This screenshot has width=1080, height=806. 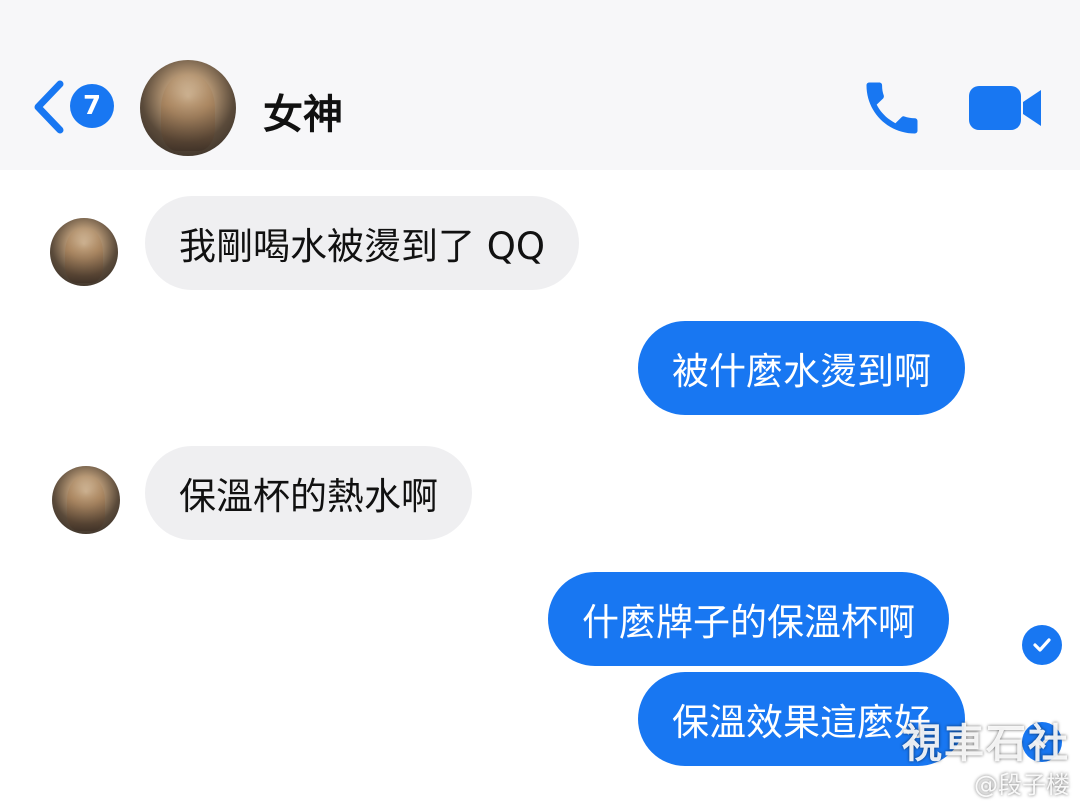 I want to click on watermark-handle: @段子楼, so click(x=1022, y=785).